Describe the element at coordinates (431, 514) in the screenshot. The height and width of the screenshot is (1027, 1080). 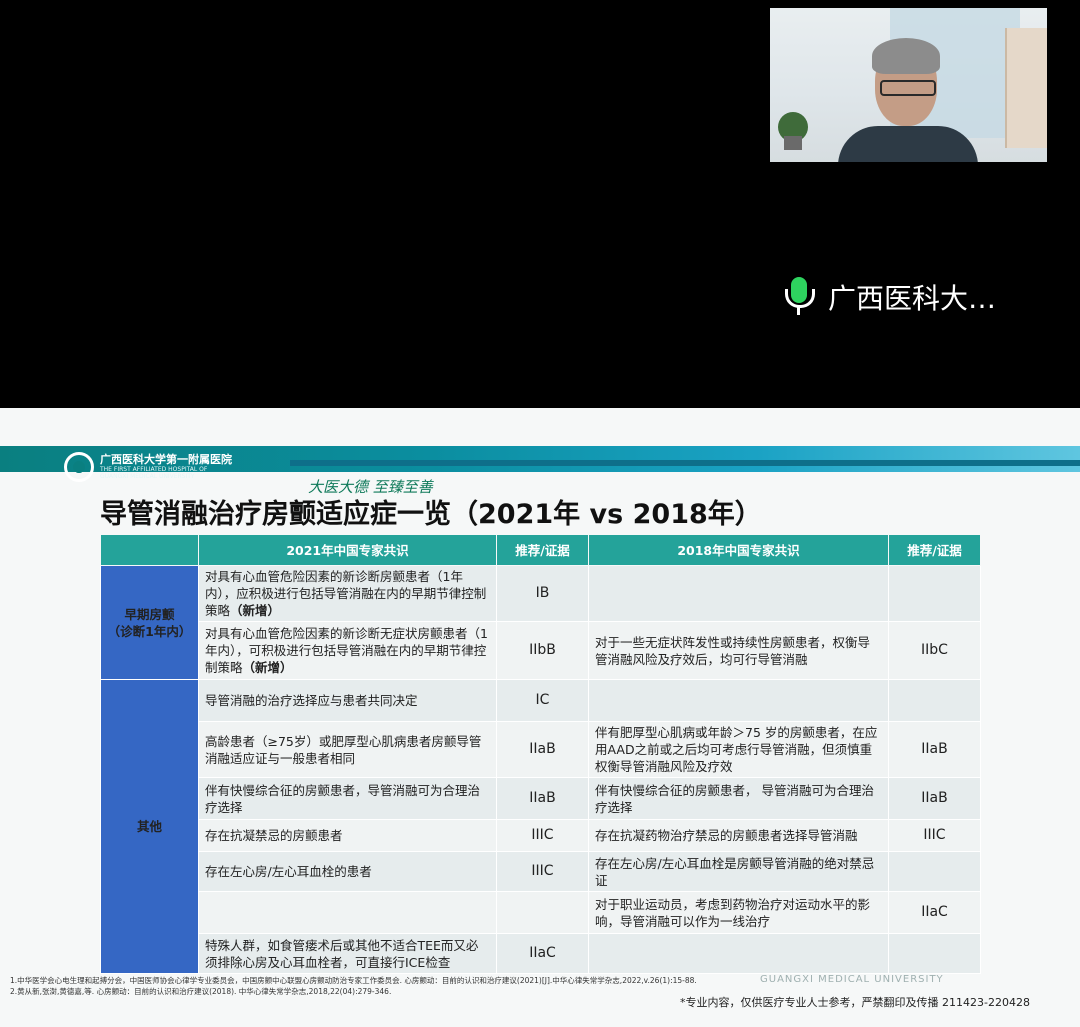
I see `slide-title: 导管消融治疗房颤适应症一览（2021年 vs 2018年）` at that location.